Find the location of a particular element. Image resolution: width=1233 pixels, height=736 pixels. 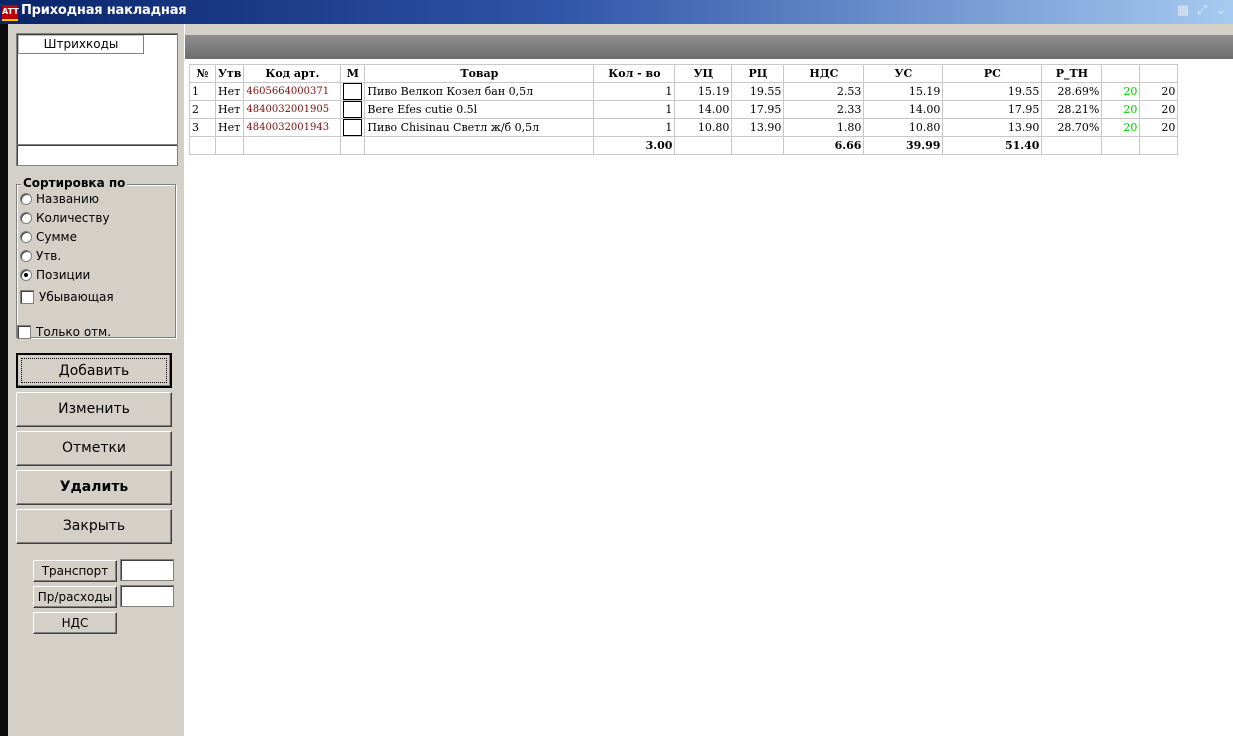

sort-option-name: Названию is located at coordinates (59, 199).